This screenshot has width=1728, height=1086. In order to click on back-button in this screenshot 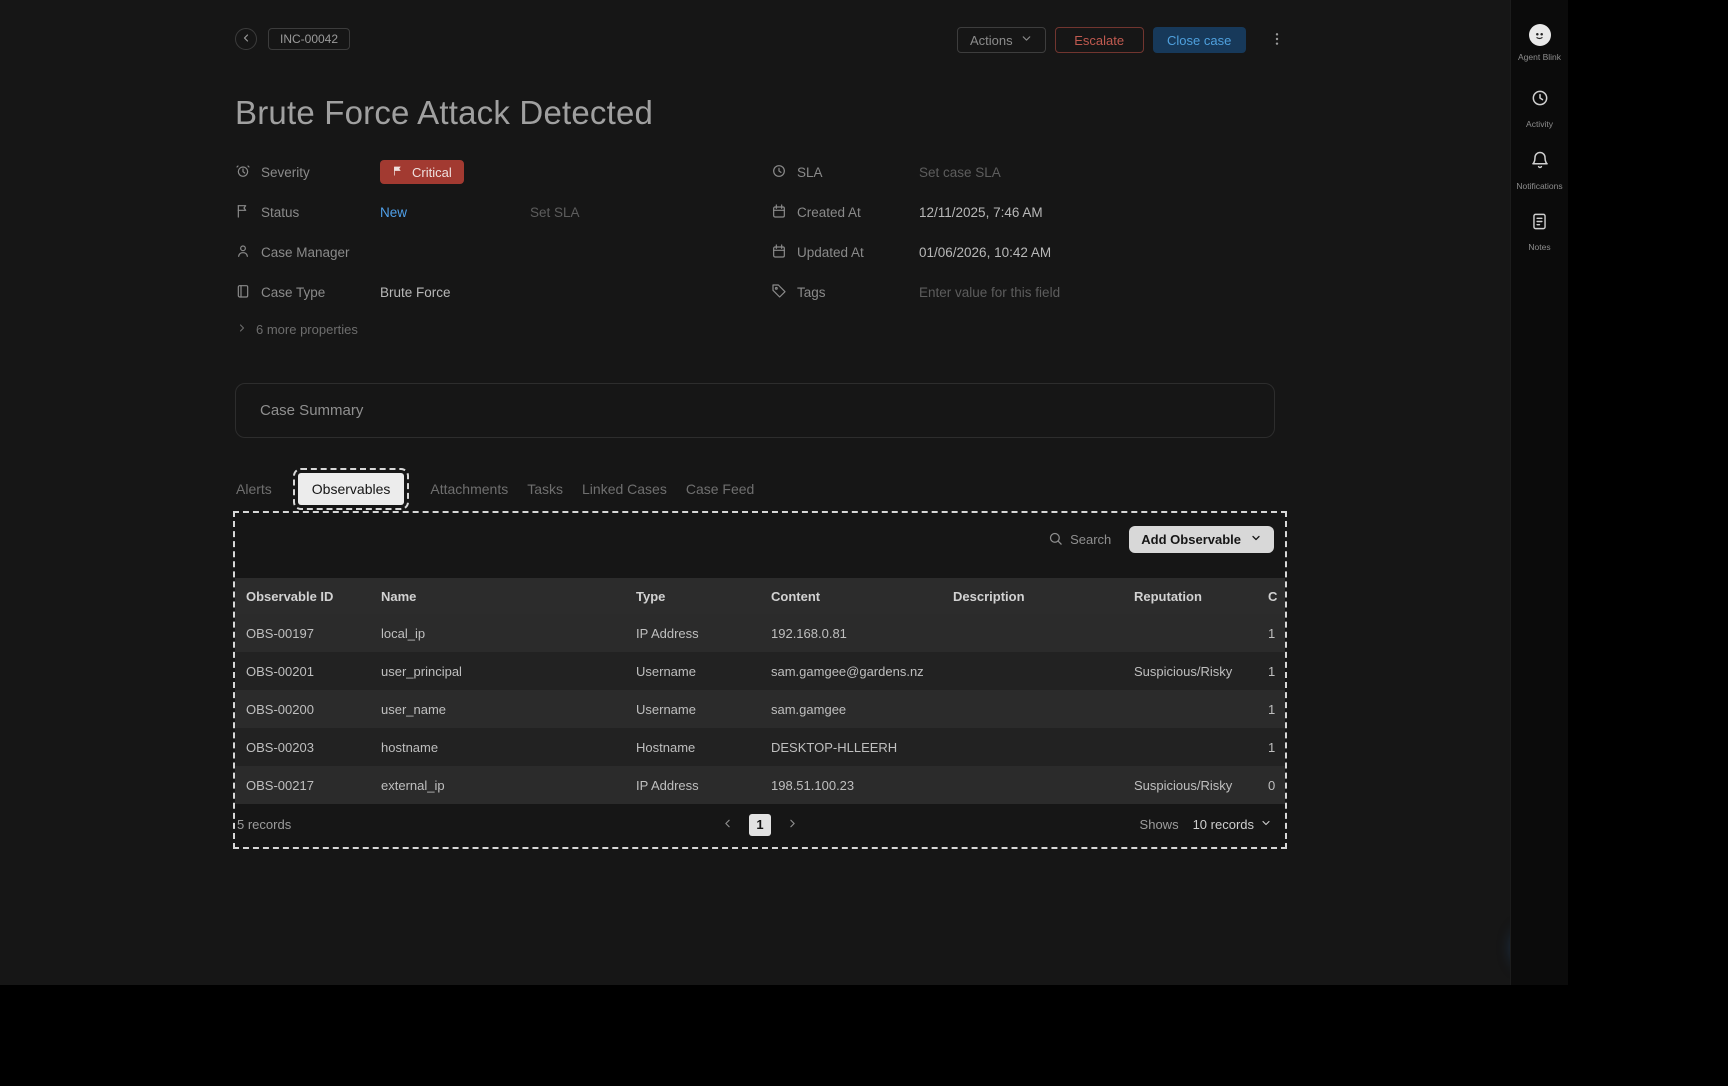, I will do `click(246, 39)`.